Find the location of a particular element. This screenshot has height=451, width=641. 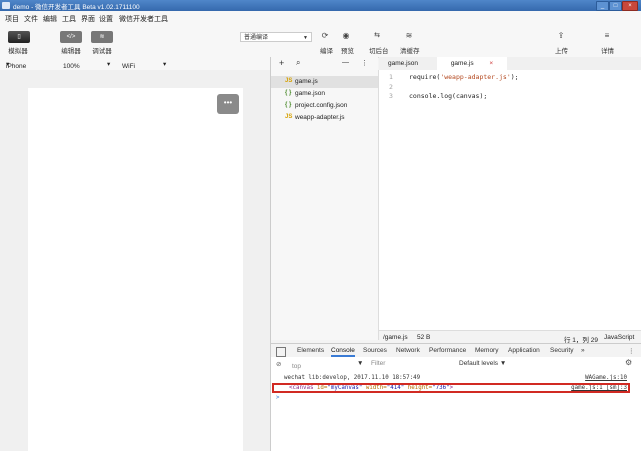

more-icon: ⋮ is located at coordinates (364, 63).